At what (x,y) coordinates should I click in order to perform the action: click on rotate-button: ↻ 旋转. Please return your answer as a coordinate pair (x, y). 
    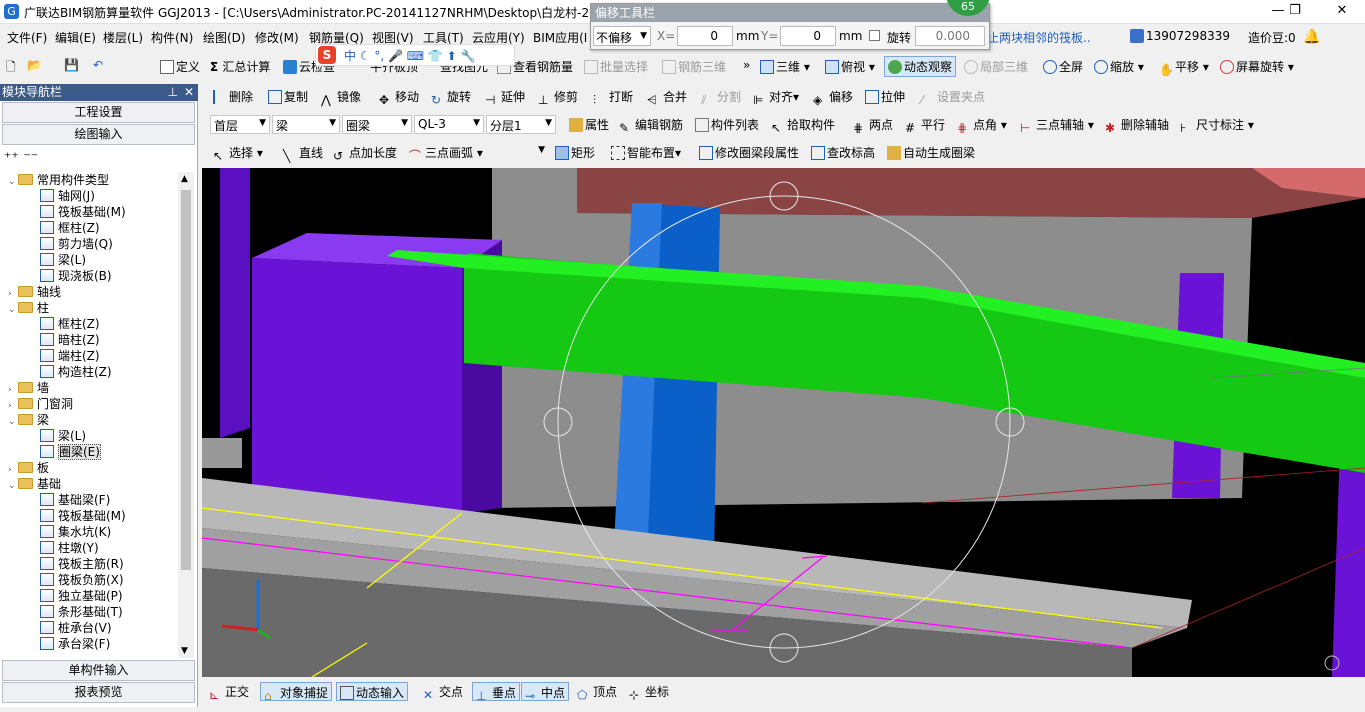
    Looking at the image, I should click on (451, 97).